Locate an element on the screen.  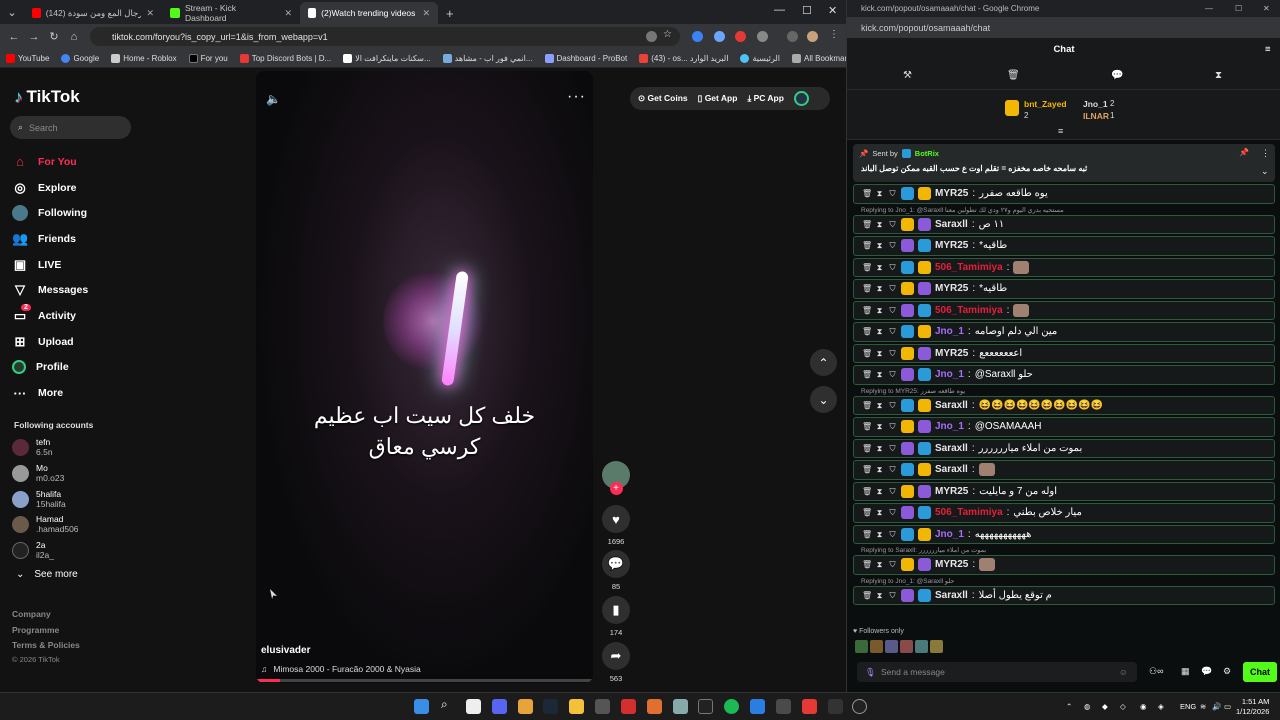
start-menu-icon is located at coordinates (421, 706).